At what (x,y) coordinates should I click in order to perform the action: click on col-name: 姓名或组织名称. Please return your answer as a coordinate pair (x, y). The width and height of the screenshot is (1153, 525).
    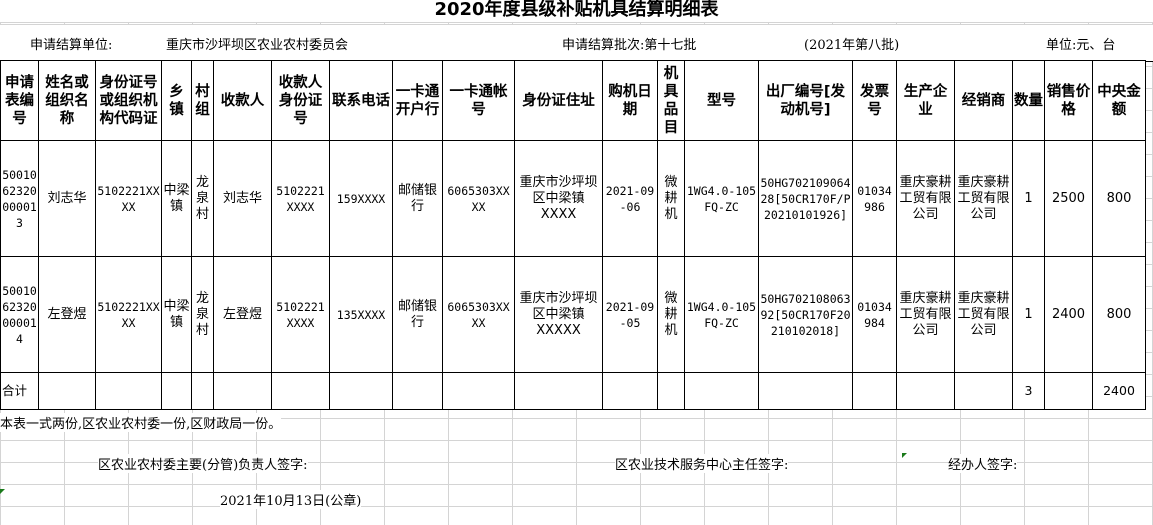
    Looking at the image, I should click on (67, 100).